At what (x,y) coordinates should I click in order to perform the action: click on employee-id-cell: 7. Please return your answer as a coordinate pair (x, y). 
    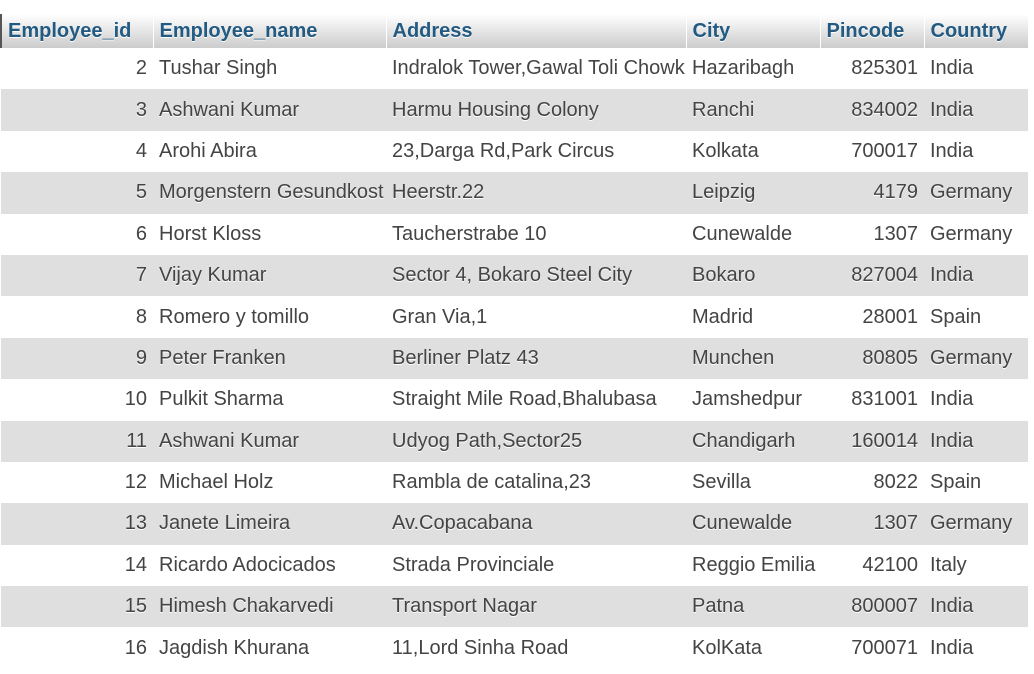
    Looking at the image, I should click on (77, 275).